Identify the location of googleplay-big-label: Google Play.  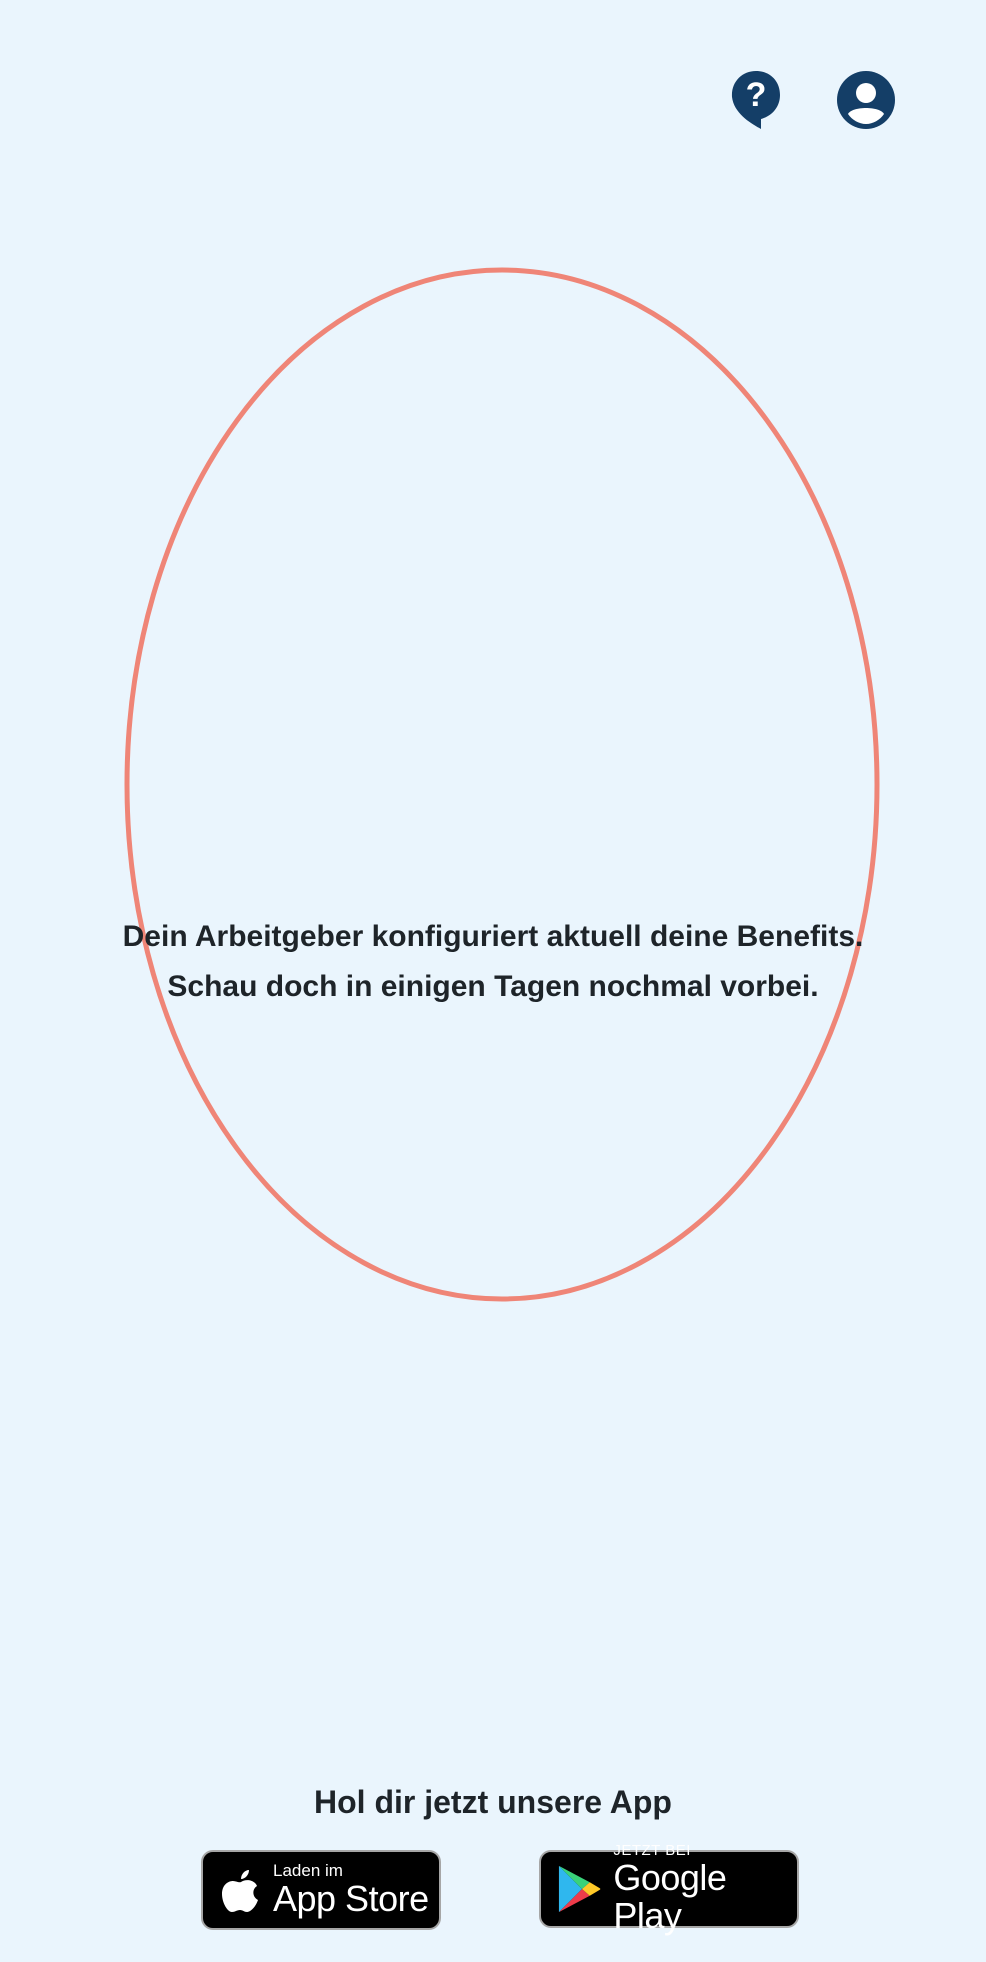
(670, 1896).